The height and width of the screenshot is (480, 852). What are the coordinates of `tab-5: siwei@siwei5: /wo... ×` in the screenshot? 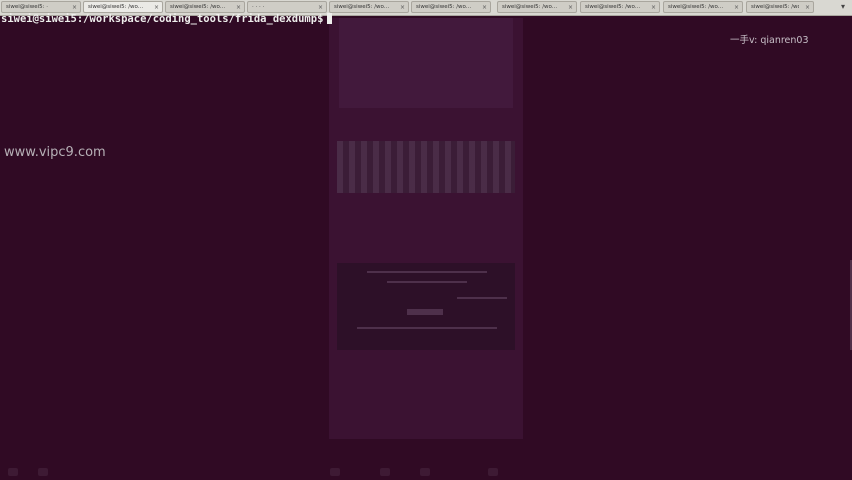 It's located at (369, 7).